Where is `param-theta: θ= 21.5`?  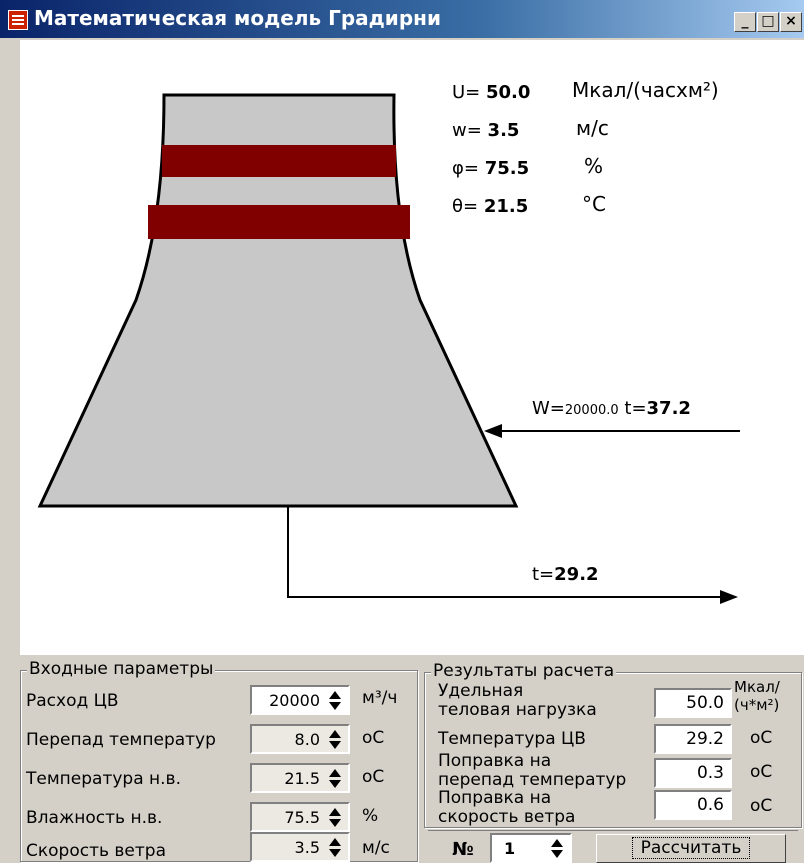
param-theta: θ= 21.5 is located at coordinates (490, 206).